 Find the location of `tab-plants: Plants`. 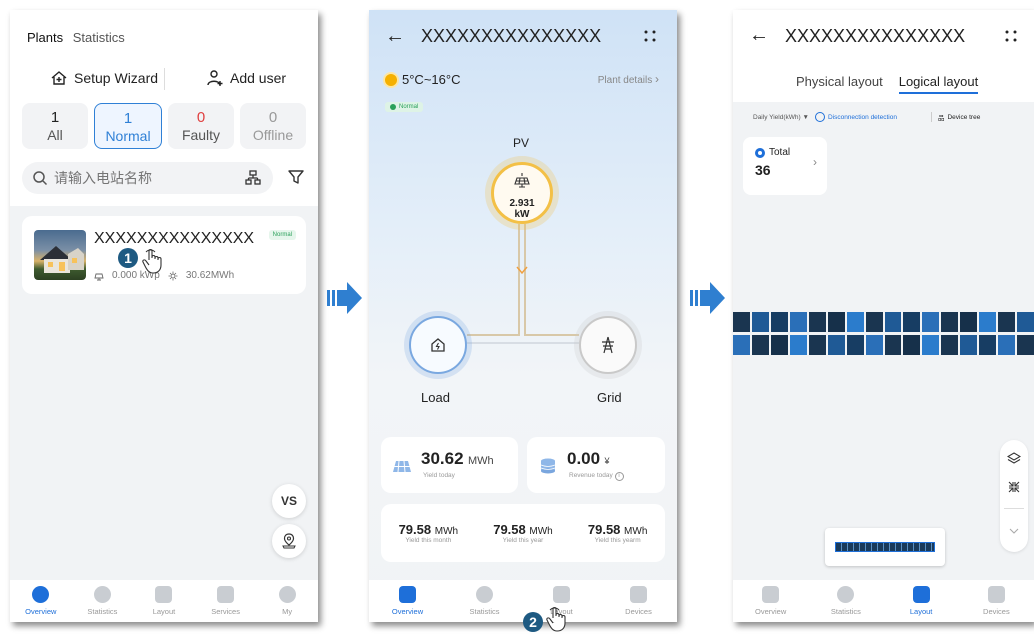

tab-plants: Plants is located at coordinates (45, 37).